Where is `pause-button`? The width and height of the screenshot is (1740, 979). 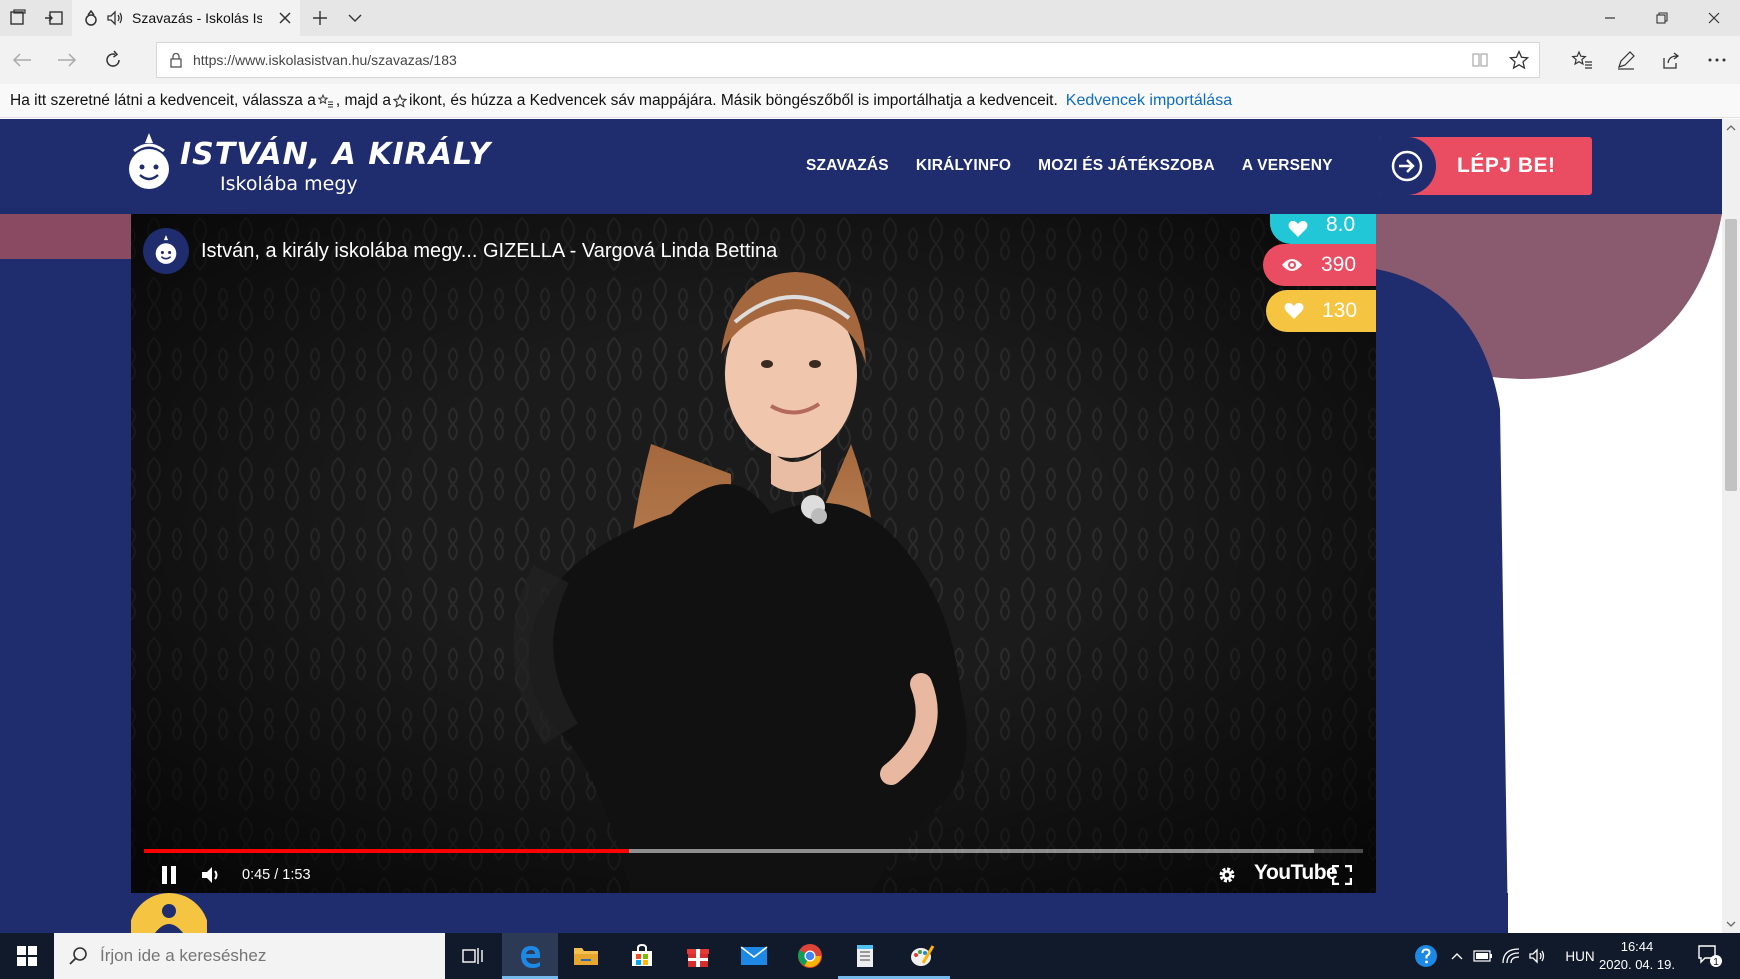 pause-button is located at coordinates (169, 875).